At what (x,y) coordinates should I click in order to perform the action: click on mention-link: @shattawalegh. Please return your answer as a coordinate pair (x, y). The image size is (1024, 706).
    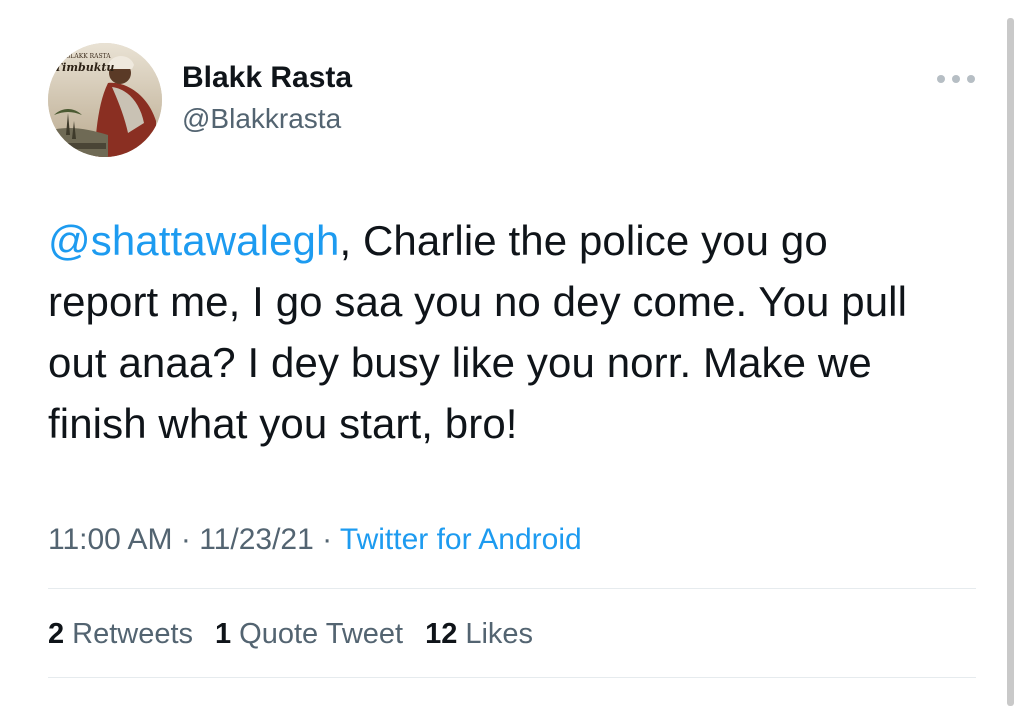
    Looking at the image, I should click on (193, 240).